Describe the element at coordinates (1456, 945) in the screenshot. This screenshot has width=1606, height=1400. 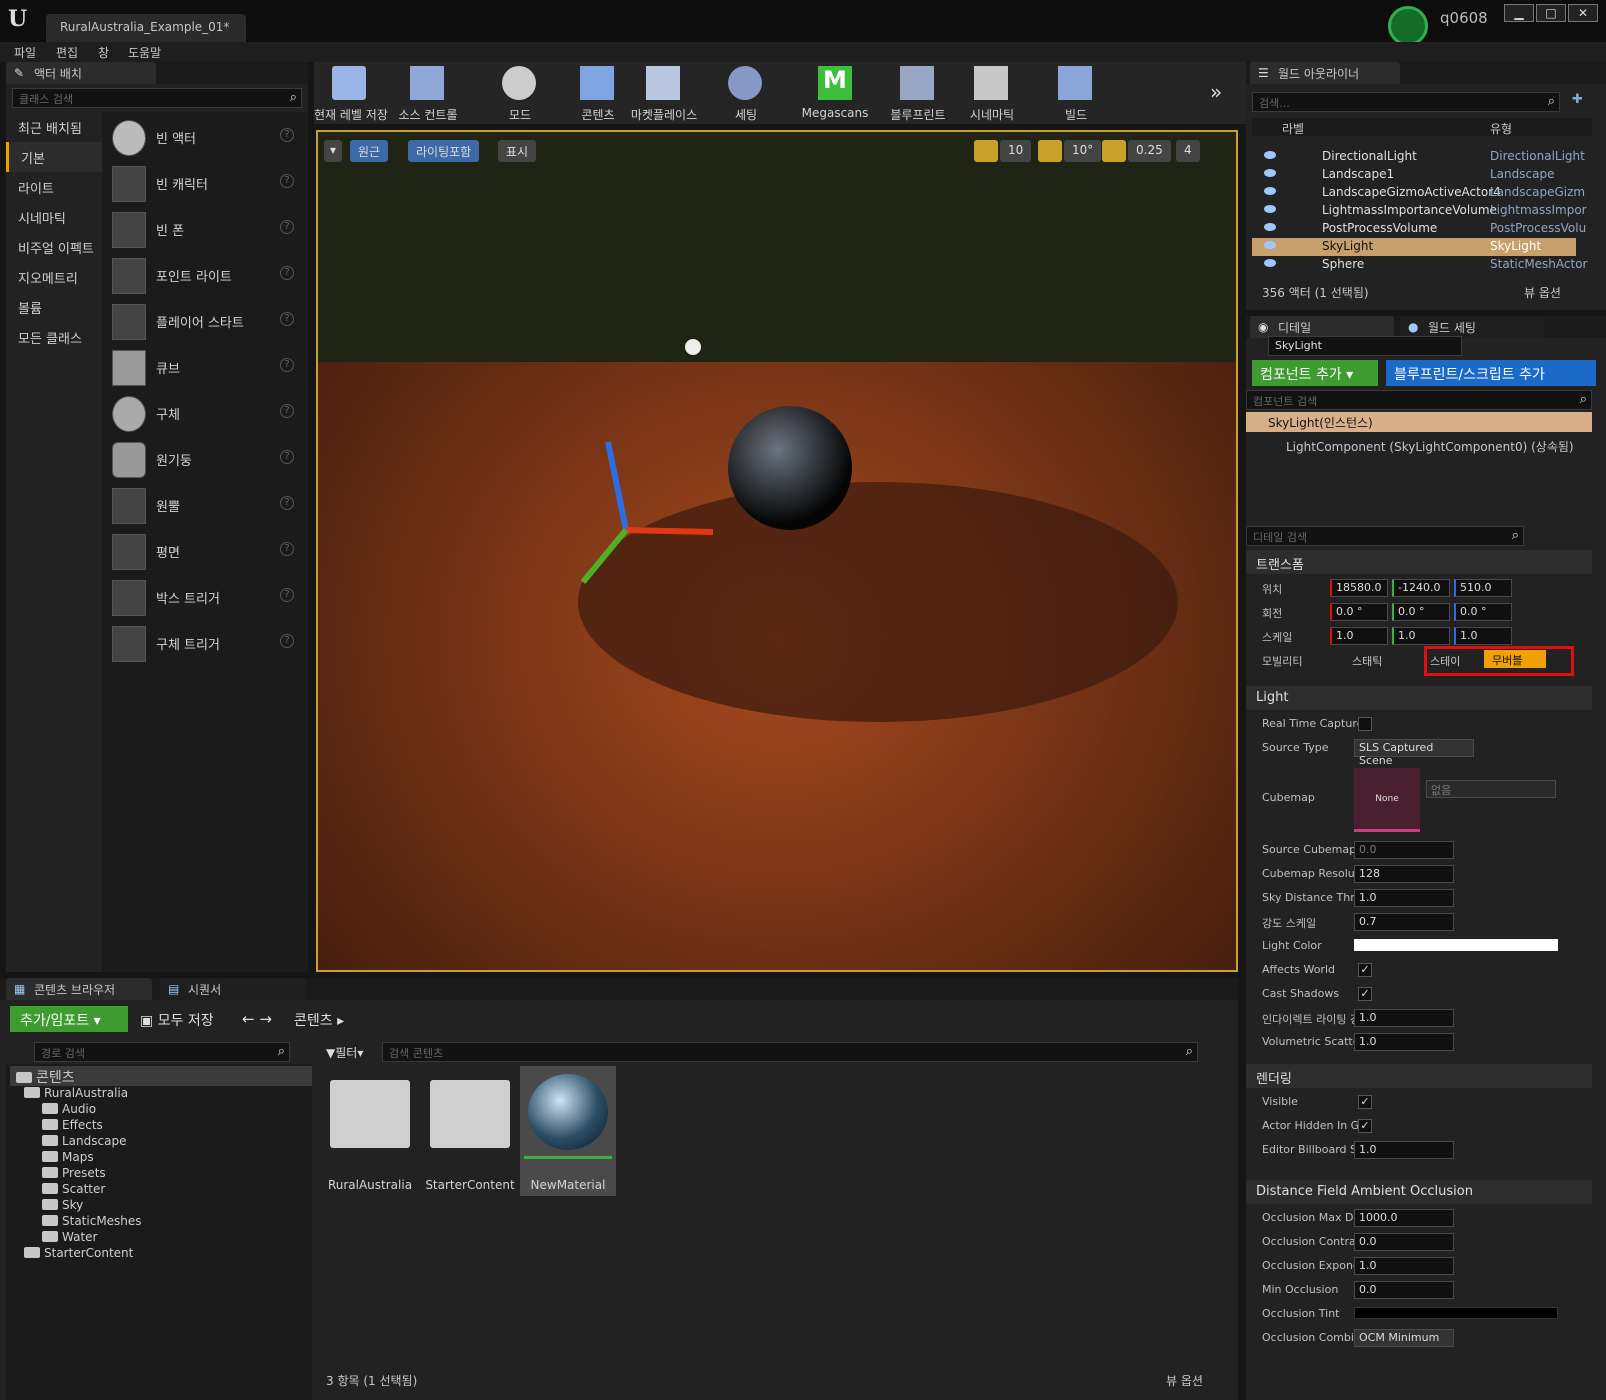
I see `light-color-swatch` at that location.